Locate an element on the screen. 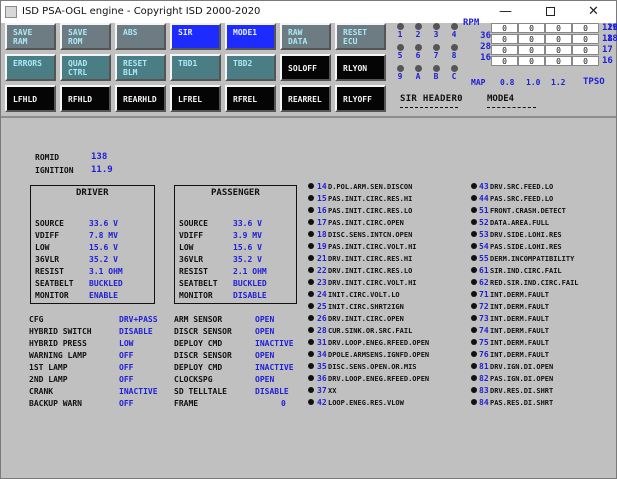 This screenshot has height=479, width=617. driver-vdiff-label: VDIFF is located at coordinates (47, 235).